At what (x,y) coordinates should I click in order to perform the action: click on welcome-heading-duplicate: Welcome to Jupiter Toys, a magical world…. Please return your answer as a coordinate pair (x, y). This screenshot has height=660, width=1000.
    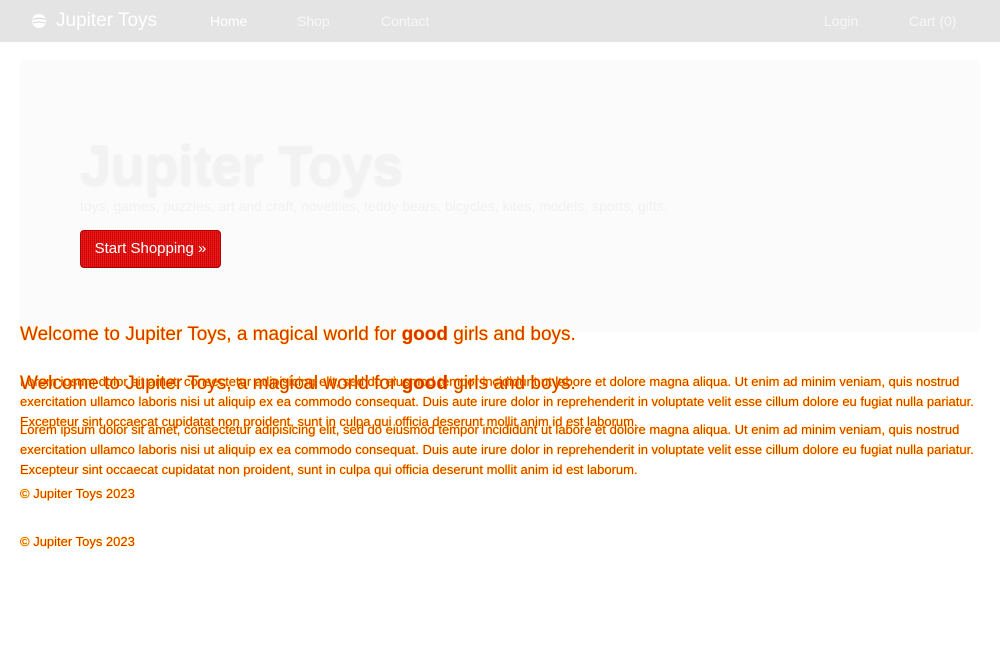
    Looking at the image, I should click on (298, 384).